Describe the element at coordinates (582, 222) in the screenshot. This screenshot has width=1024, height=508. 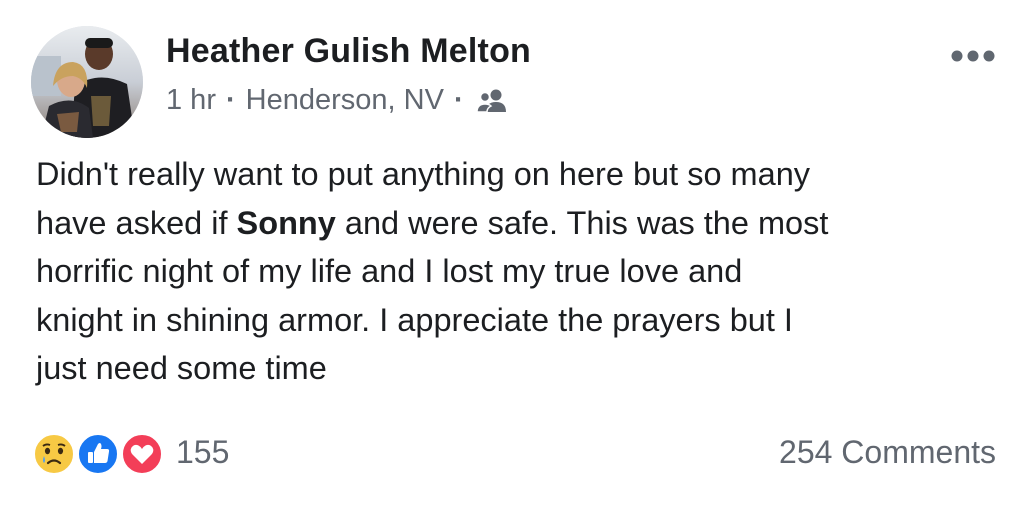
I see `message-text: and were safe. This was the most` at that location.